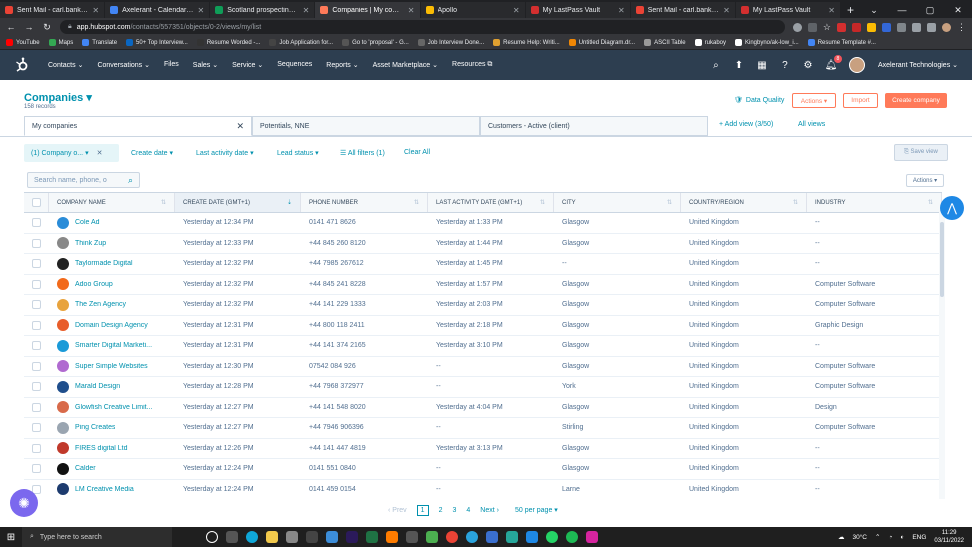 This screenshot has height=547, width=972. I want to click on column-header: PHONE NUMBER ⇅, so click(364, 202).